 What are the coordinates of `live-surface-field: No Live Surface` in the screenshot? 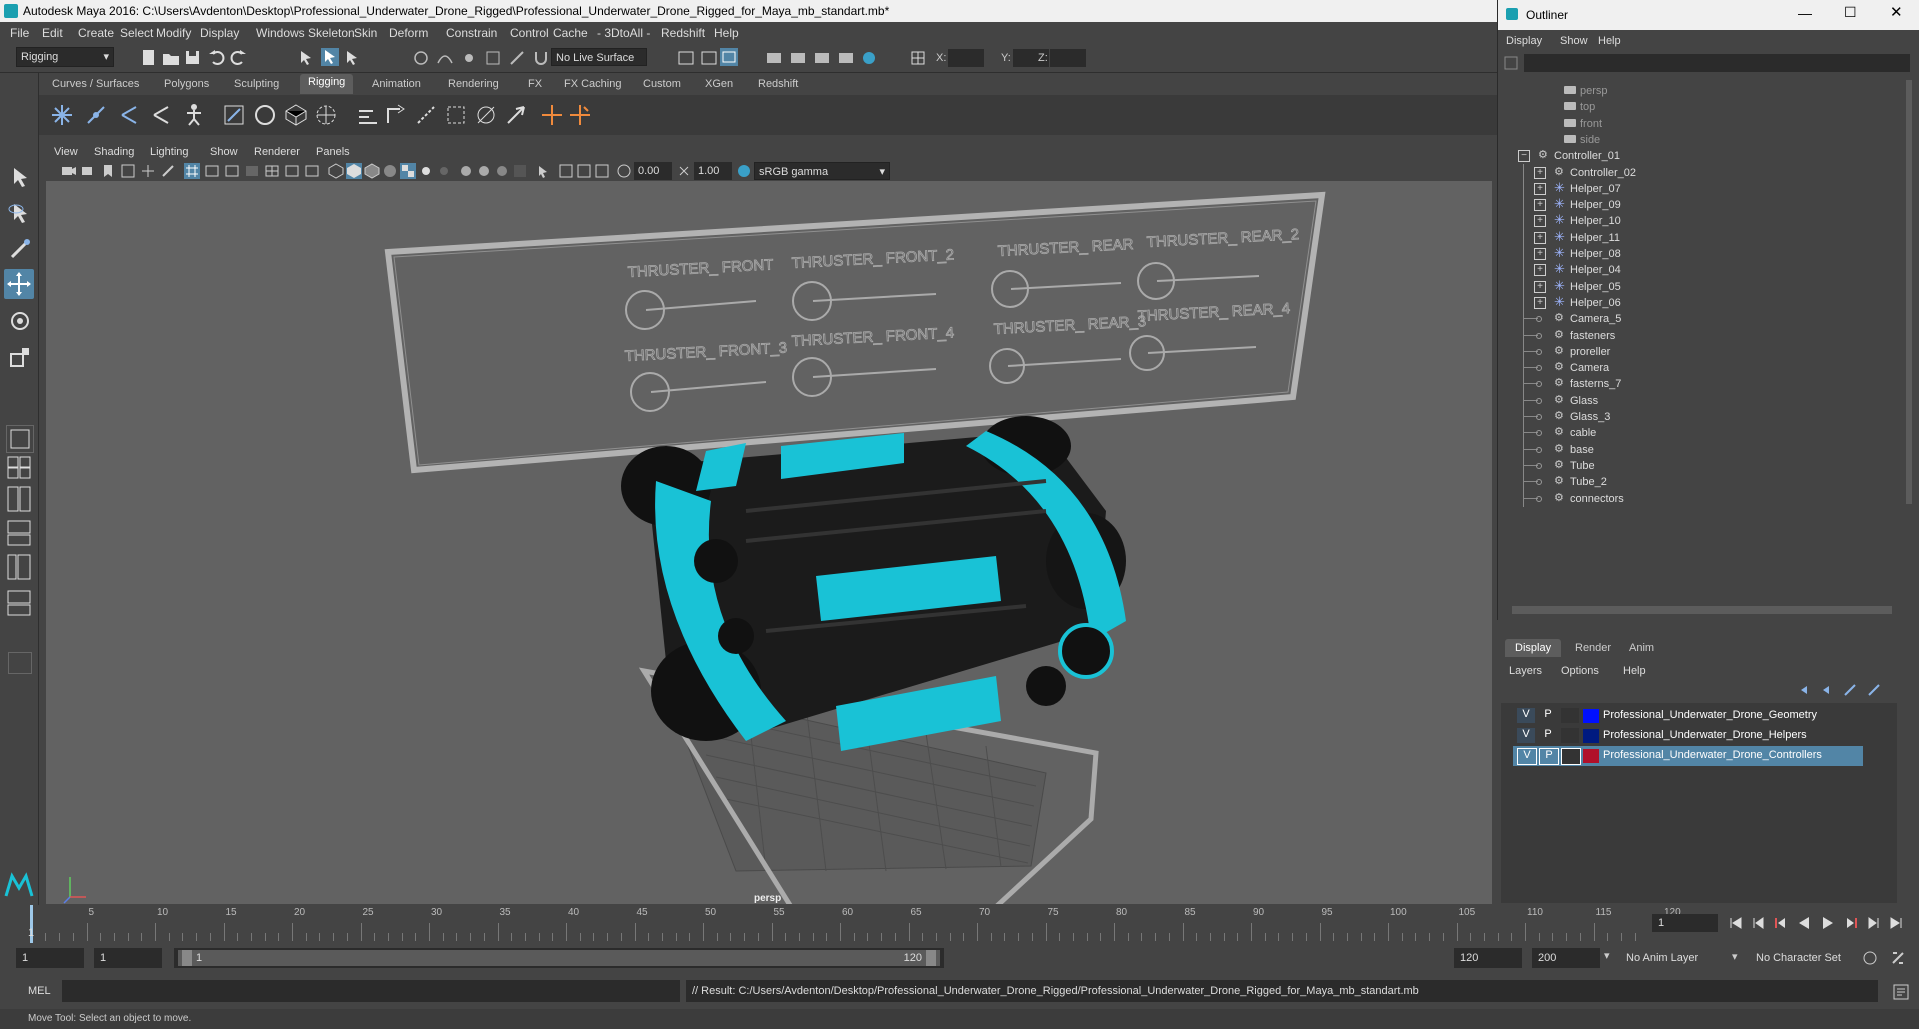 It's located at (599, 57).